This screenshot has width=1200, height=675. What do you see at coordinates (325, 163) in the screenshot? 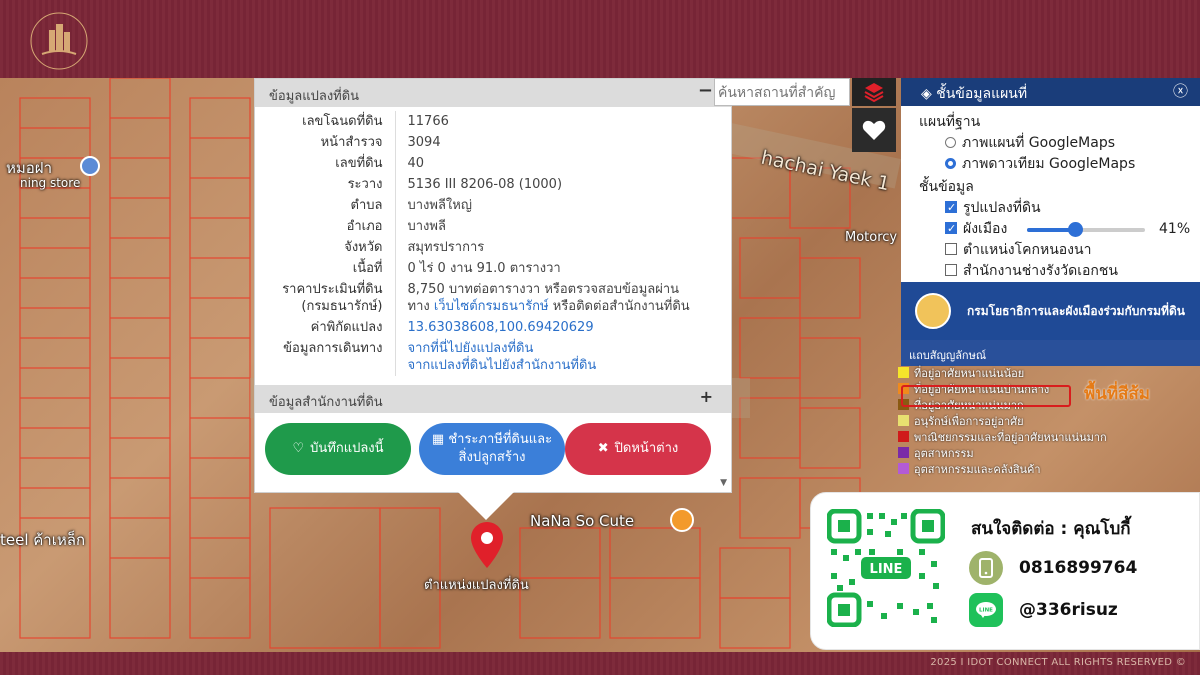
I see `info-key: เลขที่ดิน` at bounding box center [325, 163].